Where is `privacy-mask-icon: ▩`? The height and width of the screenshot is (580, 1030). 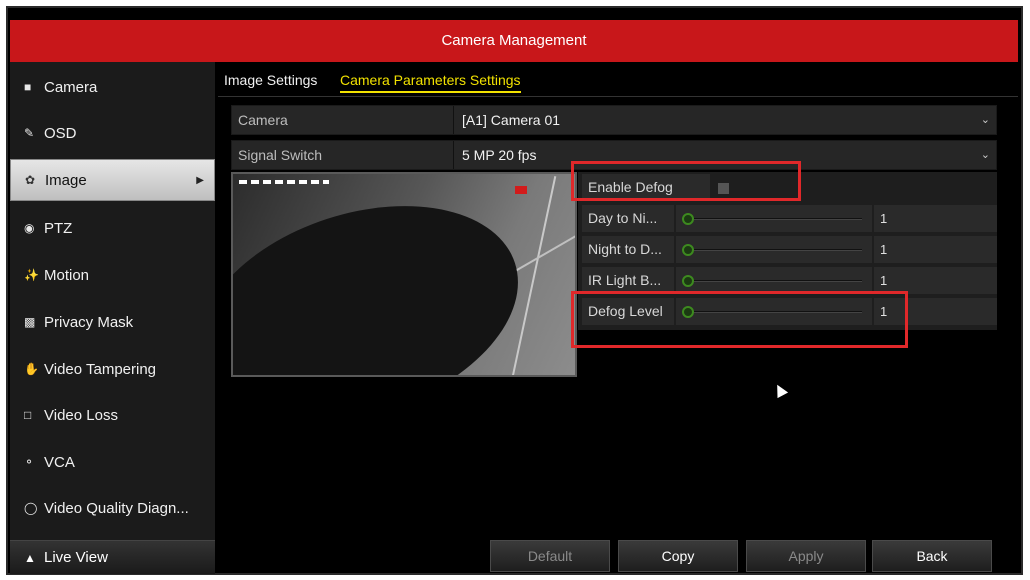 privacy-mask-icon: ▩ is located at coordinates (30, 322).